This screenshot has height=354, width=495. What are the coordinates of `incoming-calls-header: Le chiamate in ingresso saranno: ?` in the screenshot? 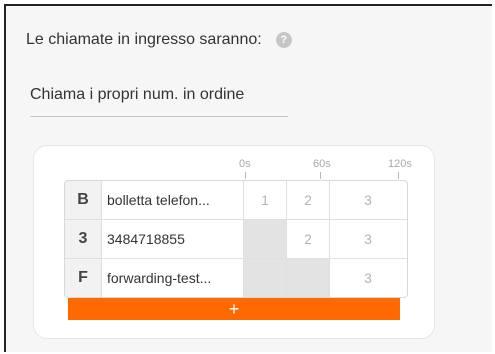 It's located at (159, 40).